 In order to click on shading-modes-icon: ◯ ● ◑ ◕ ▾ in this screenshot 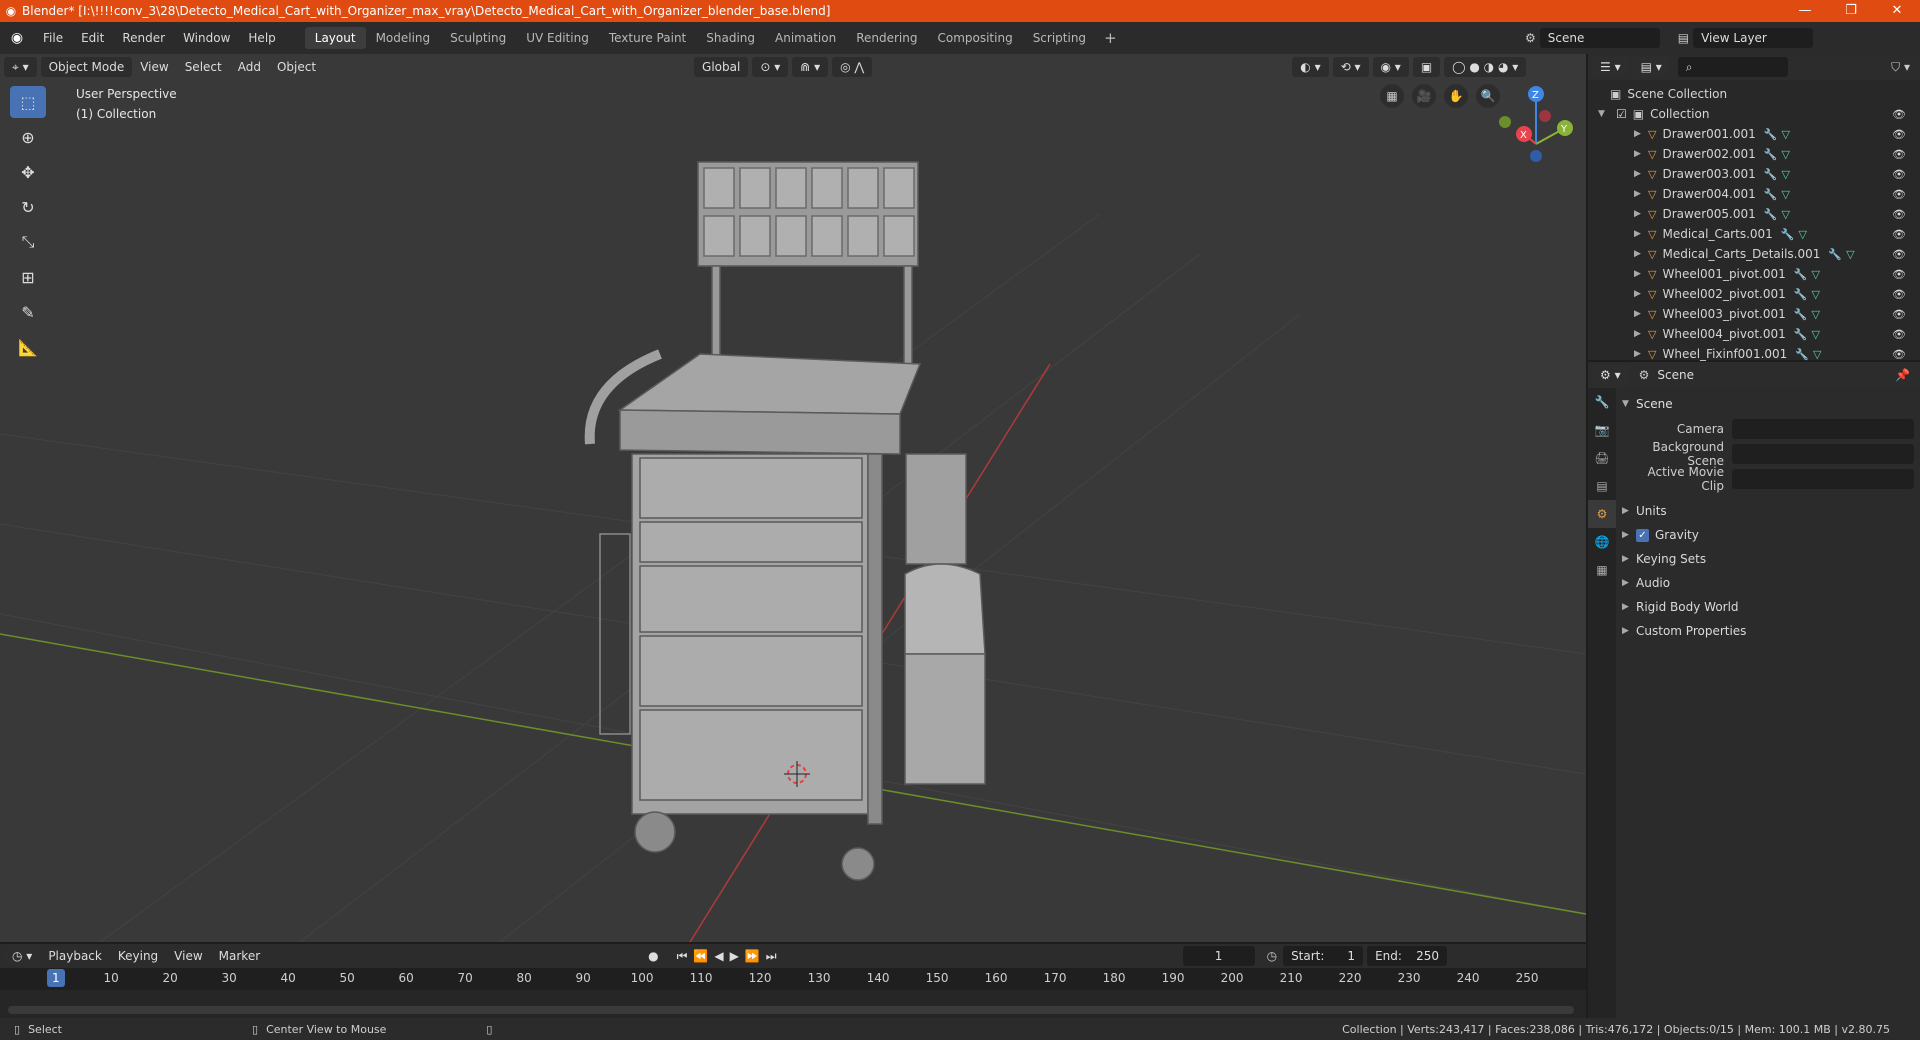, I will do `click(1485, 67)`.